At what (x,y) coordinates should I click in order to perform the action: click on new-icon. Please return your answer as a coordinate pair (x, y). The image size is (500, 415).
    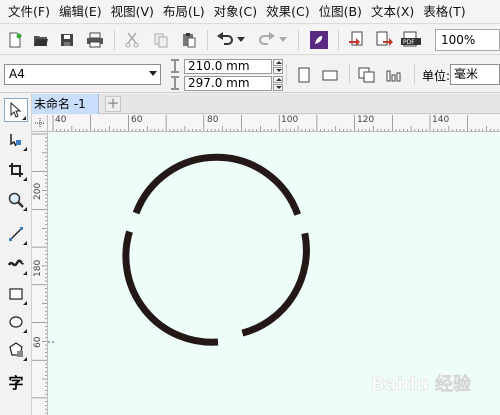
    Looking at the image, I should click on (15, 40).